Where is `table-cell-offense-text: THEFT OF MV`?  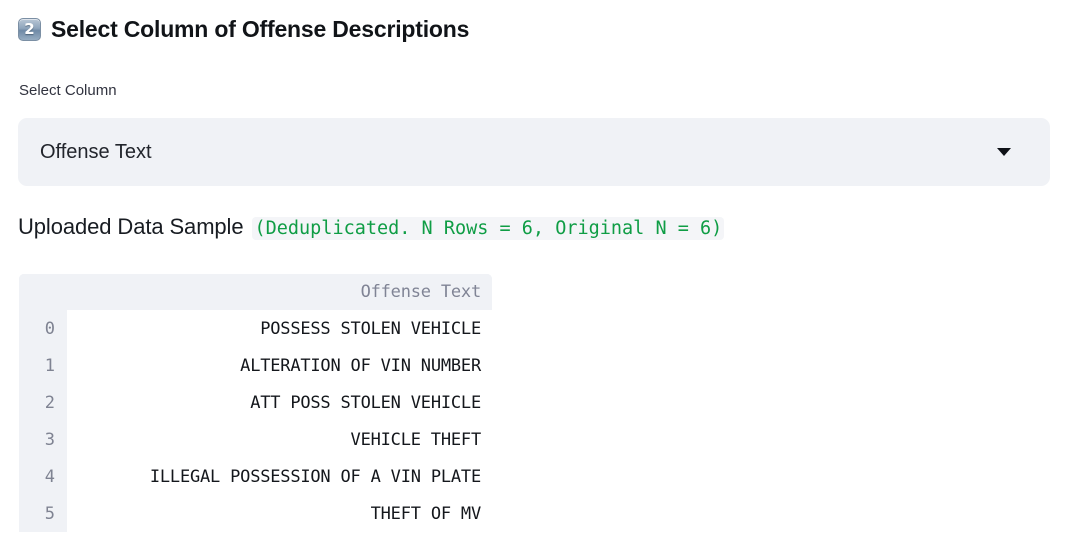
table-cell-offense-text: THEFT OF MV is located at coordinates (279, 513).